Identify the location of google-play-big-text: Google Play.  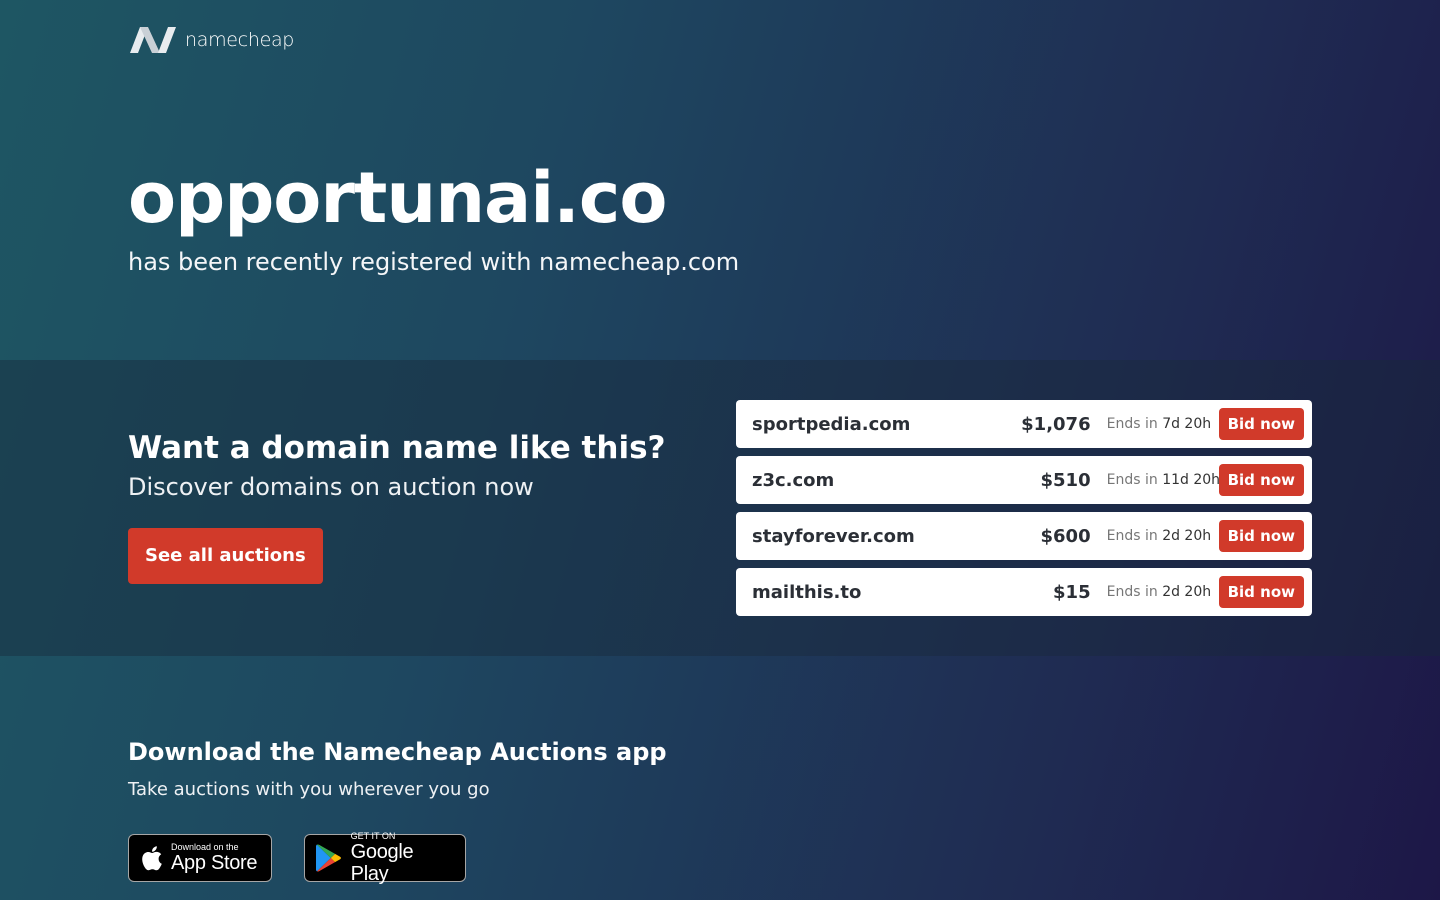
(382, 863).